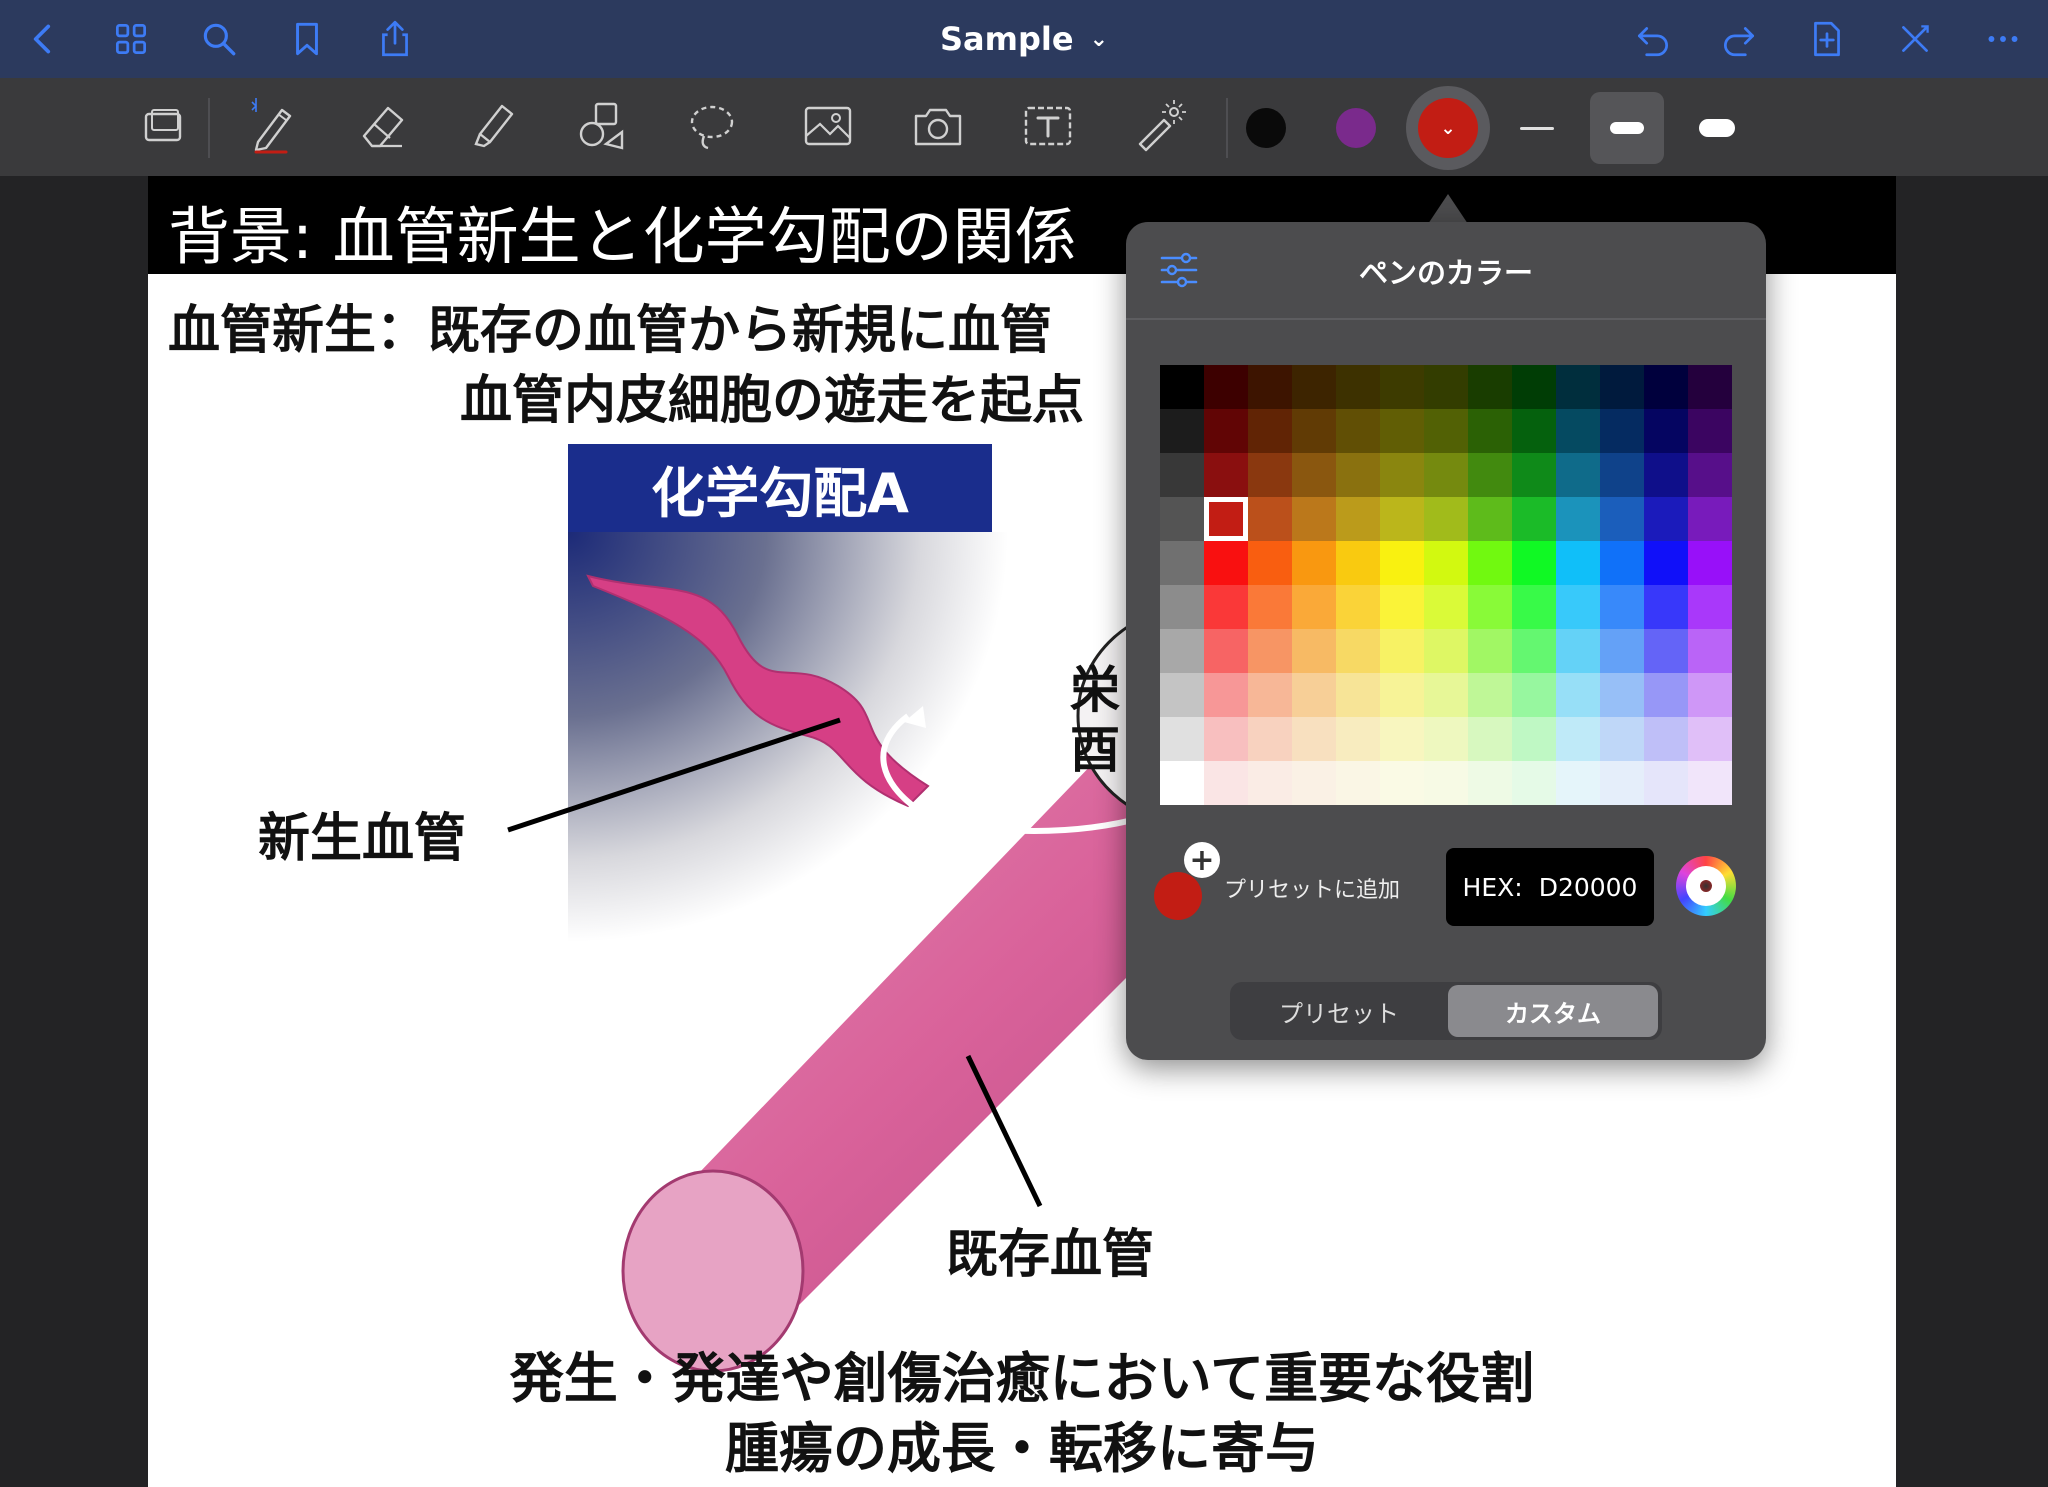 This screenshot has width=2048, height=1487. I want to click on document-title-menu: Sample ⌄, so click(1024, 39).